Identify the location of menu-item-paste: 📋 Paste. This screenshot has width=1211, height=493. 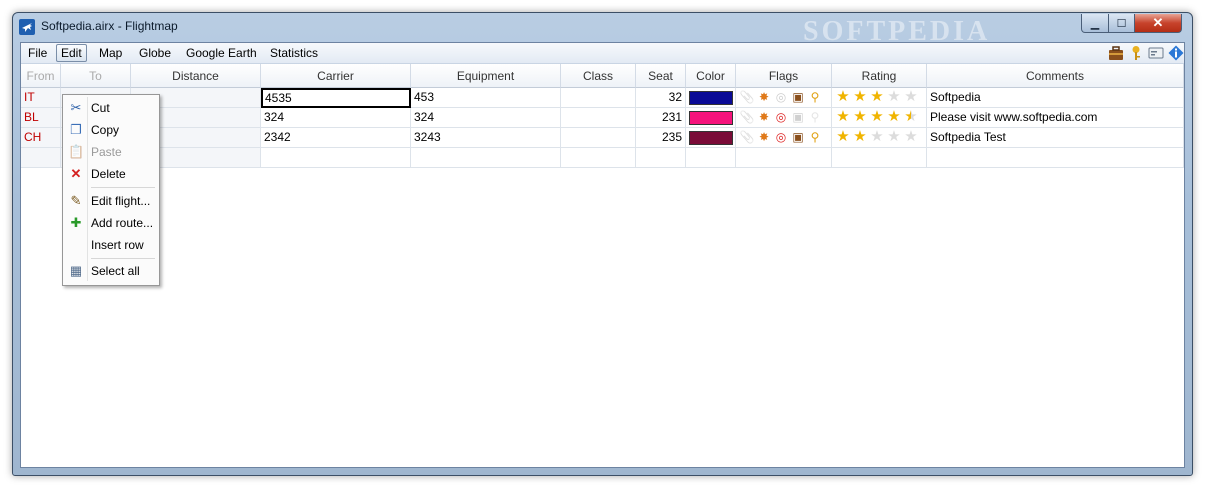
(111, 152).